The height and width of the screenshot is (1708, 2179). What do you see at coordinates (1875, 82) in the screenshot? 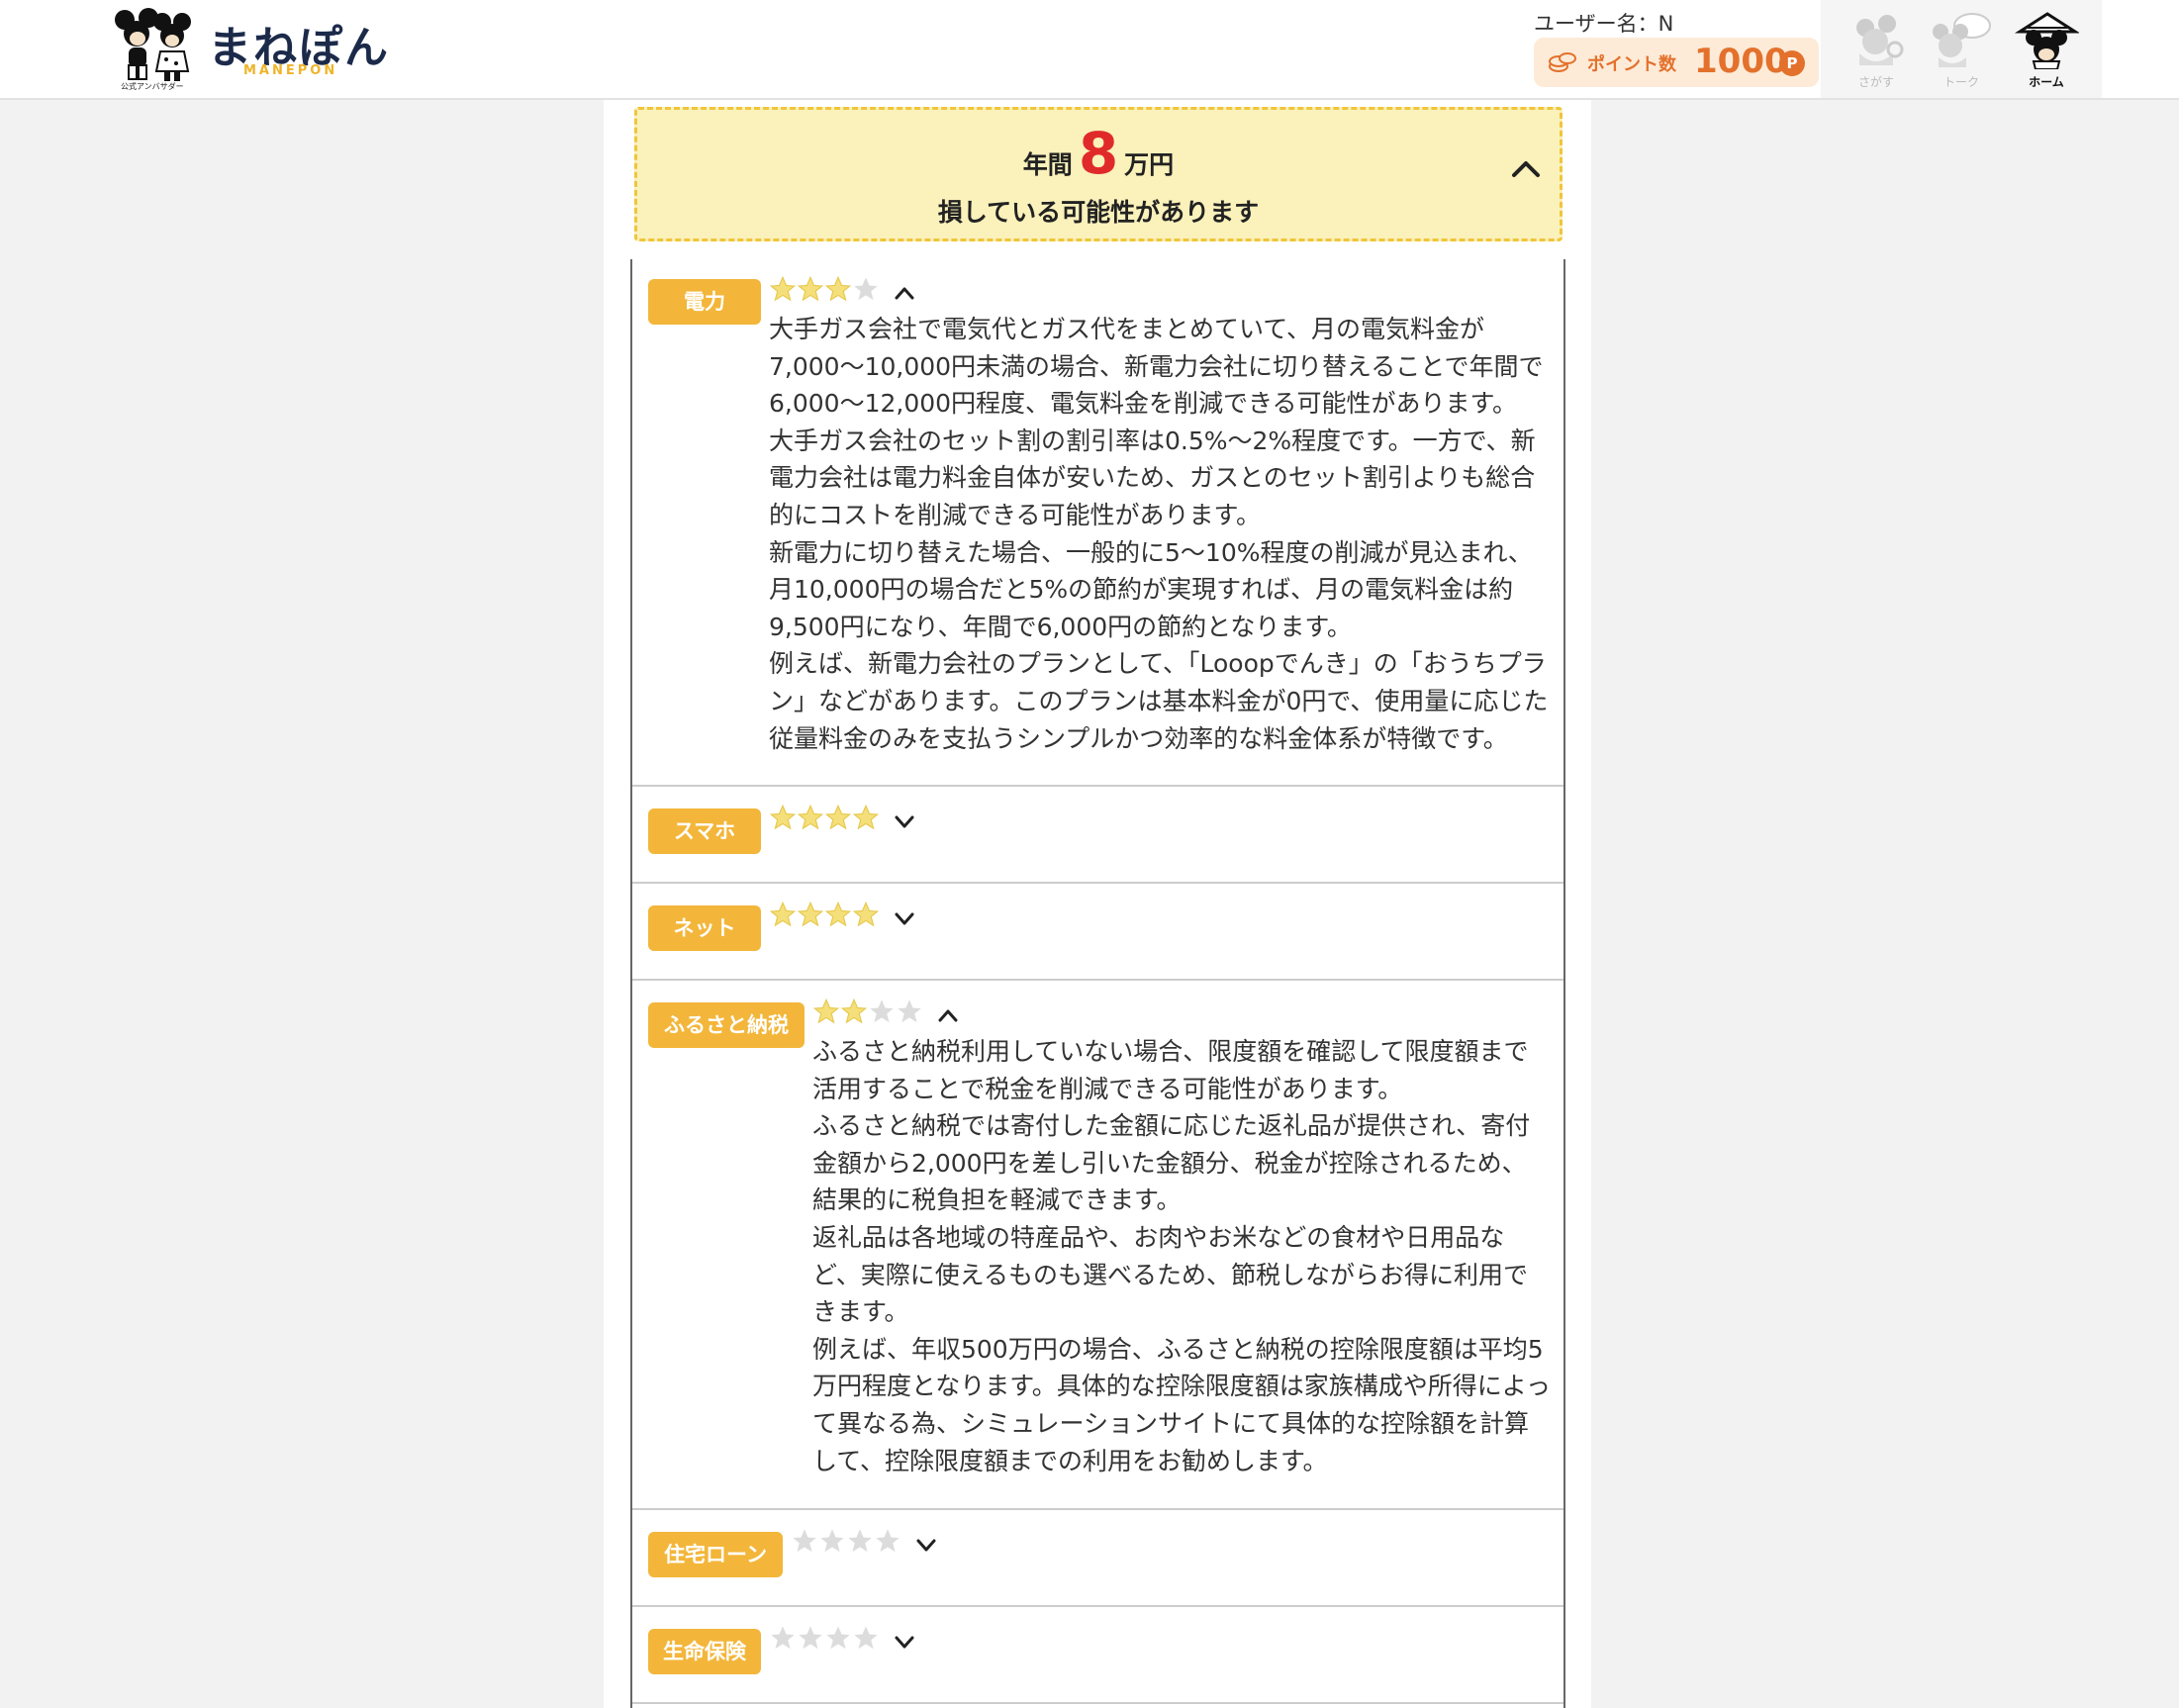
I see `nav-label-search: さがす` at bounding box center [1875, 82].